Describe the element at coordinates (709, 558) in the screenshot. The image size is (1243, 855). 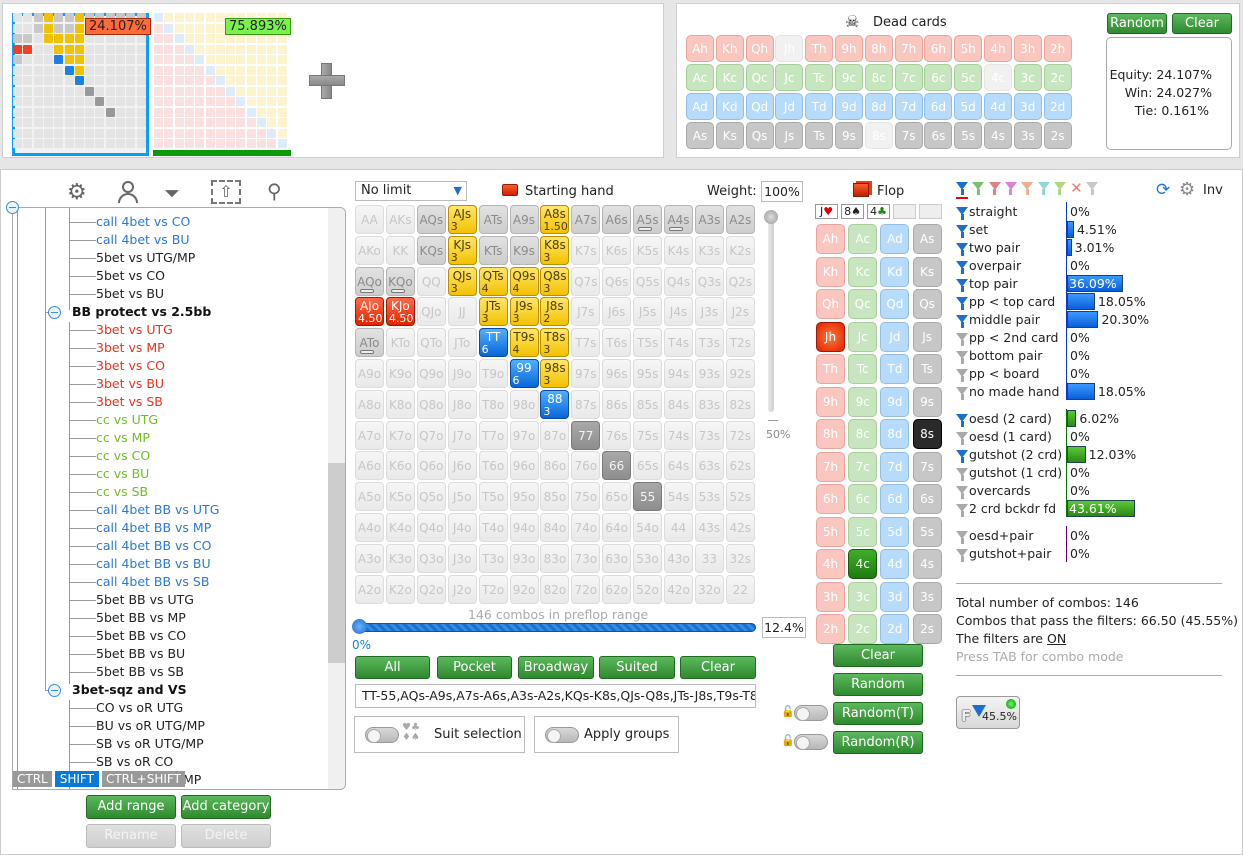
I see `hand-cell: 33` at that location.